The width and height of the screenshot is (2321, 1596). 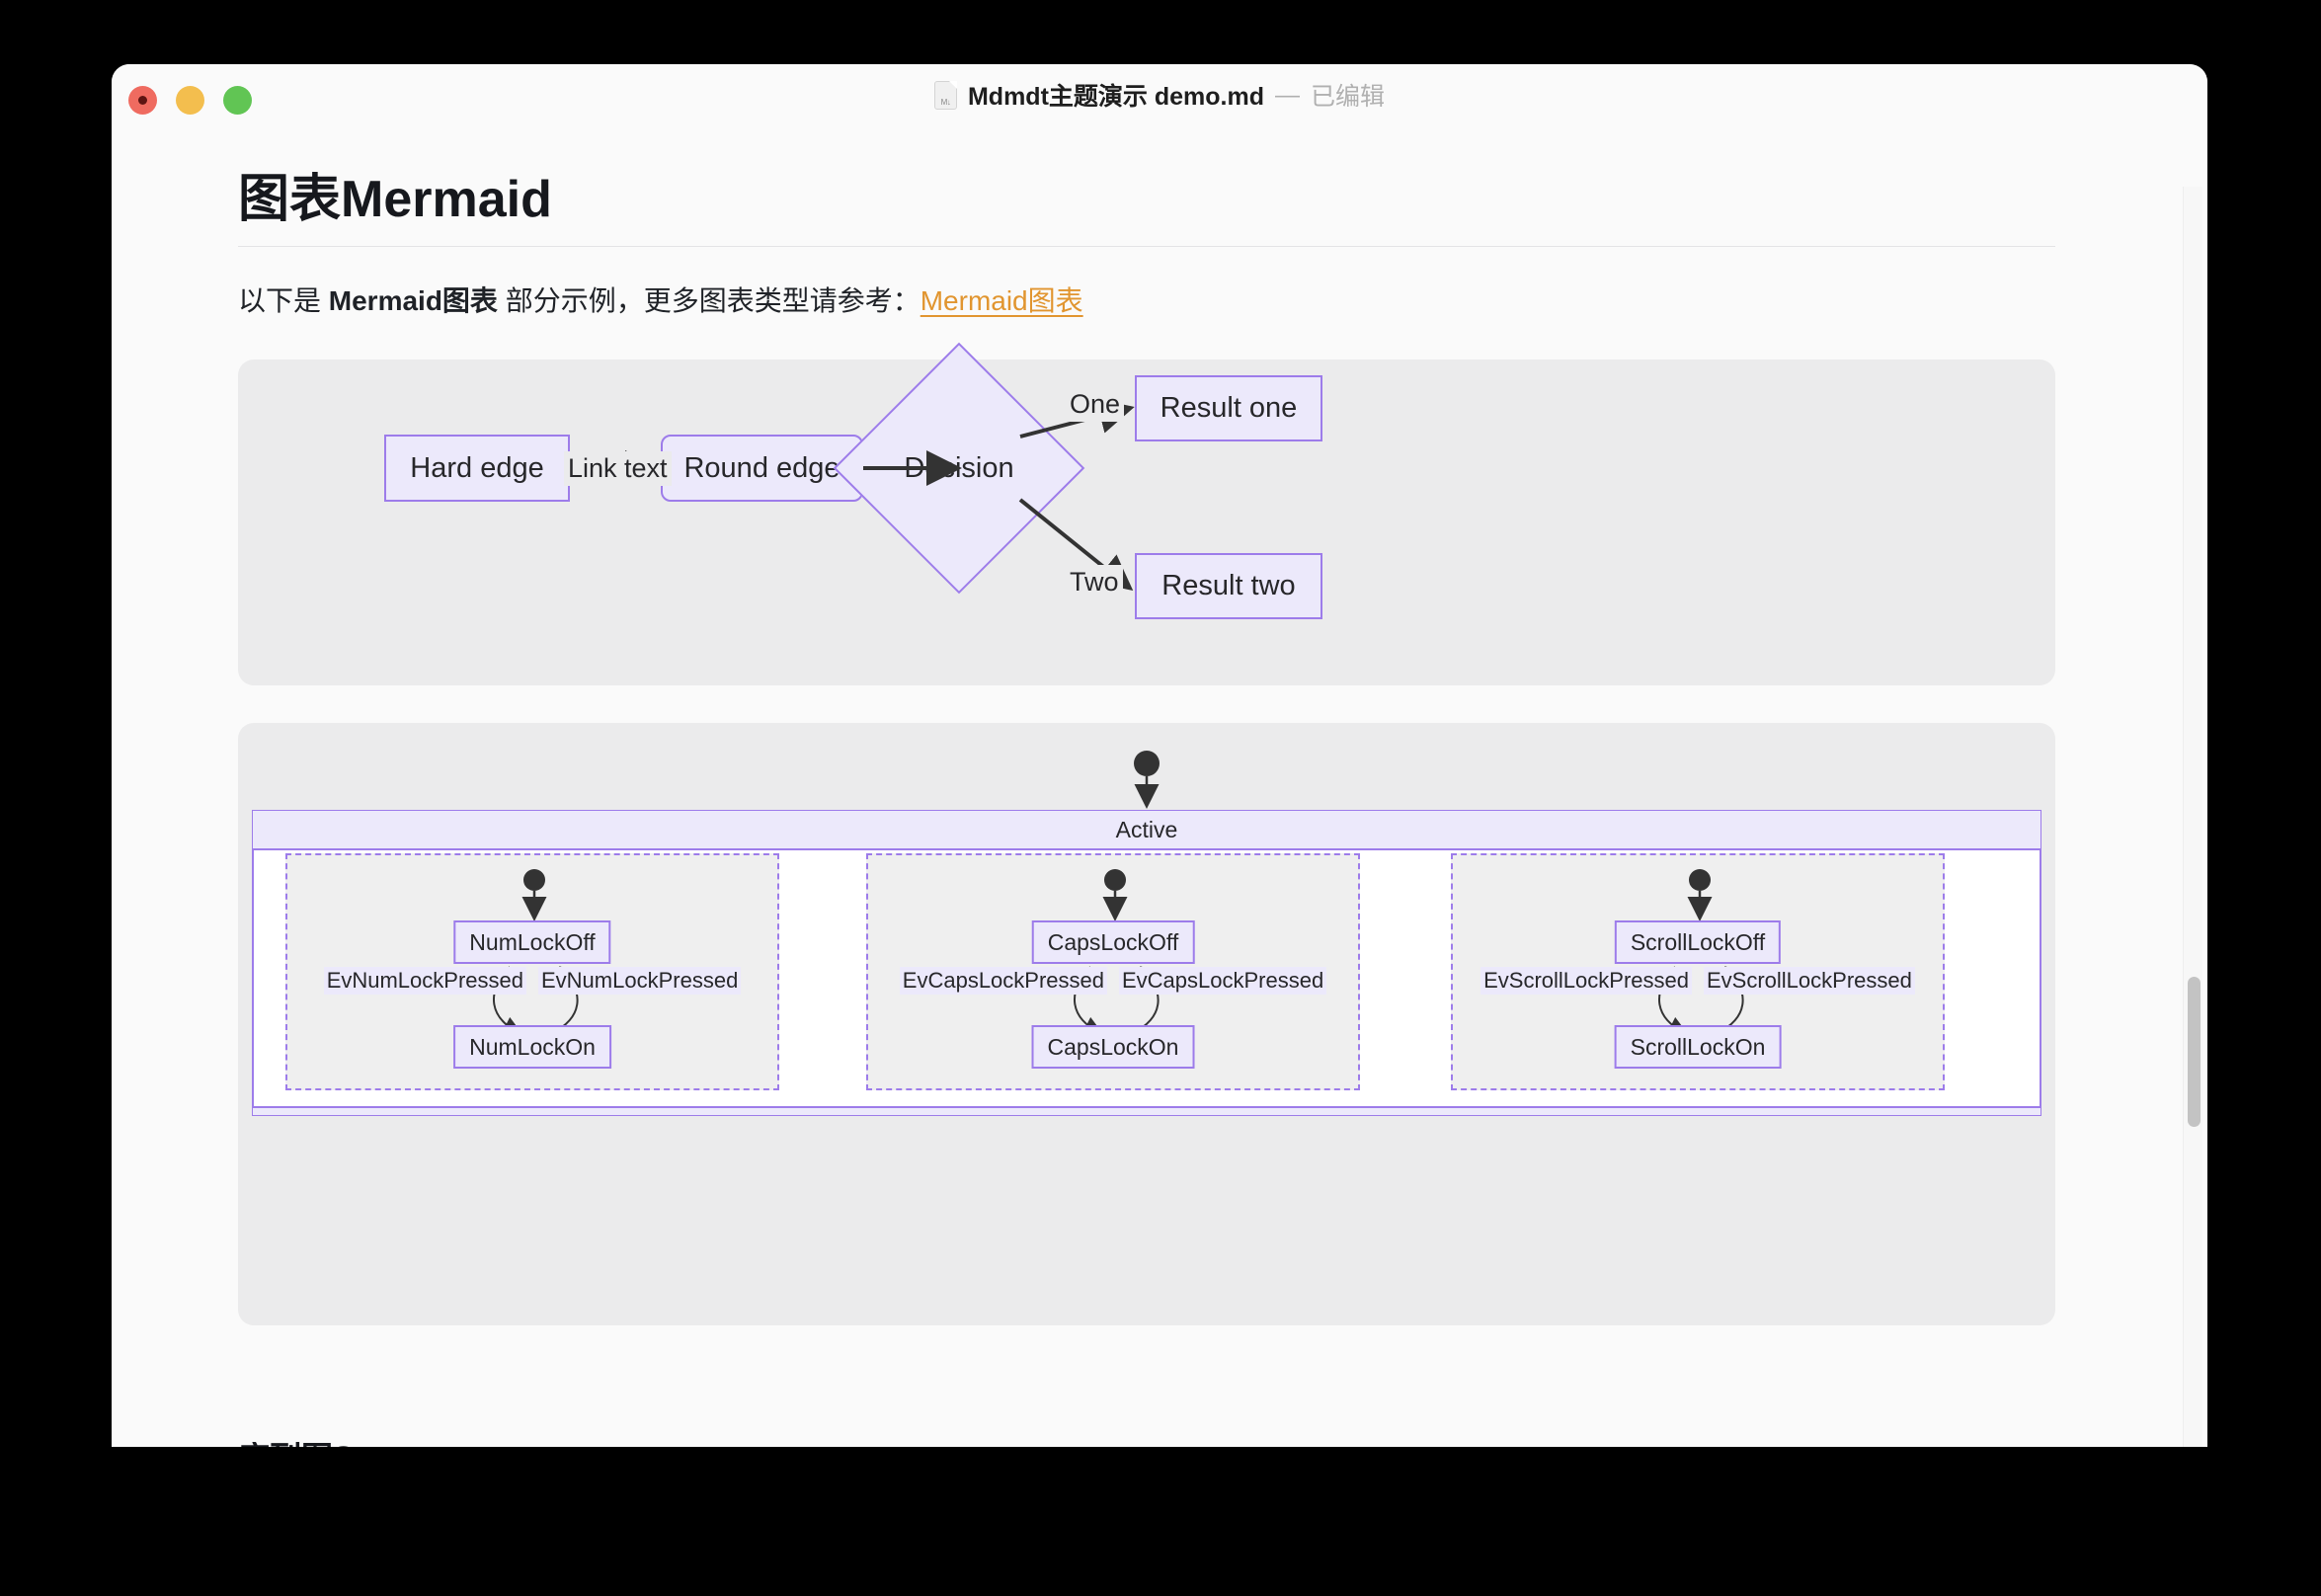 What do you see at coordinates (1001, 300) in the screenshot?
I see `mermaid-doc-link: Mermaid图表` at bounding box center [1001, 300].